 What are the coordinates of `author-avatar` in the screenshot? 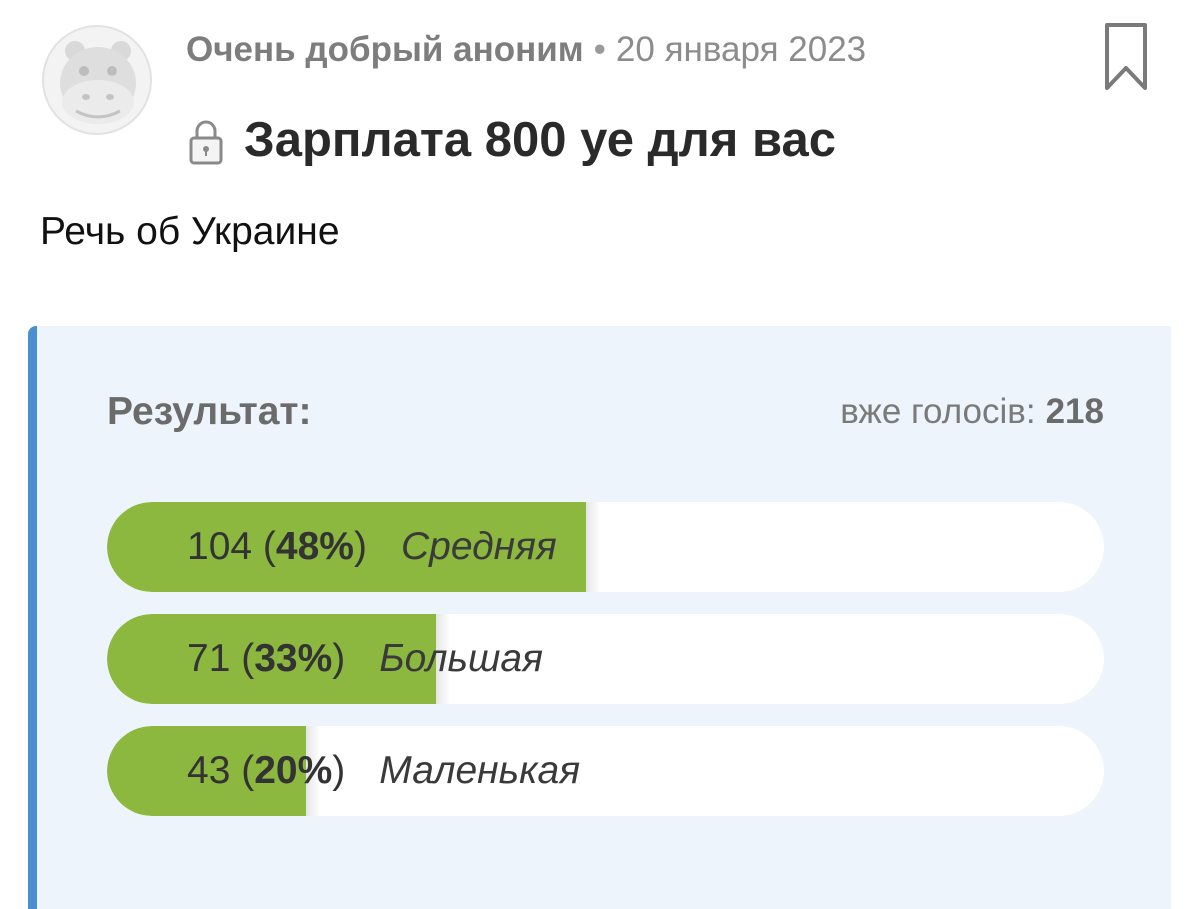 It's located at (97, 80).